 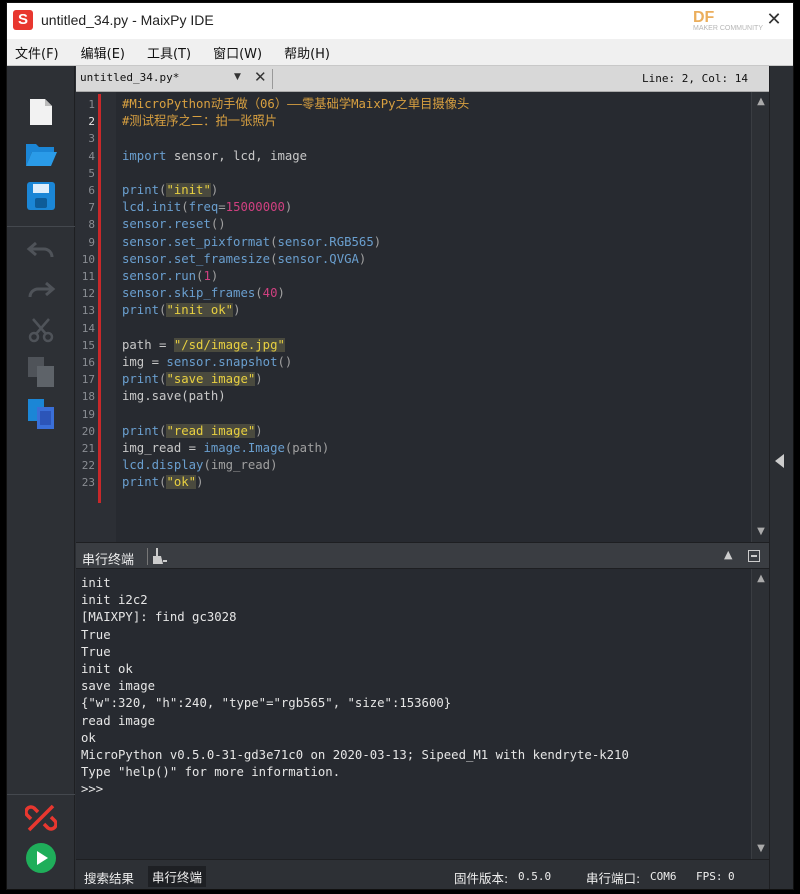 I want to click on menu-window: 窗口(W), so click(x=237, y=52).